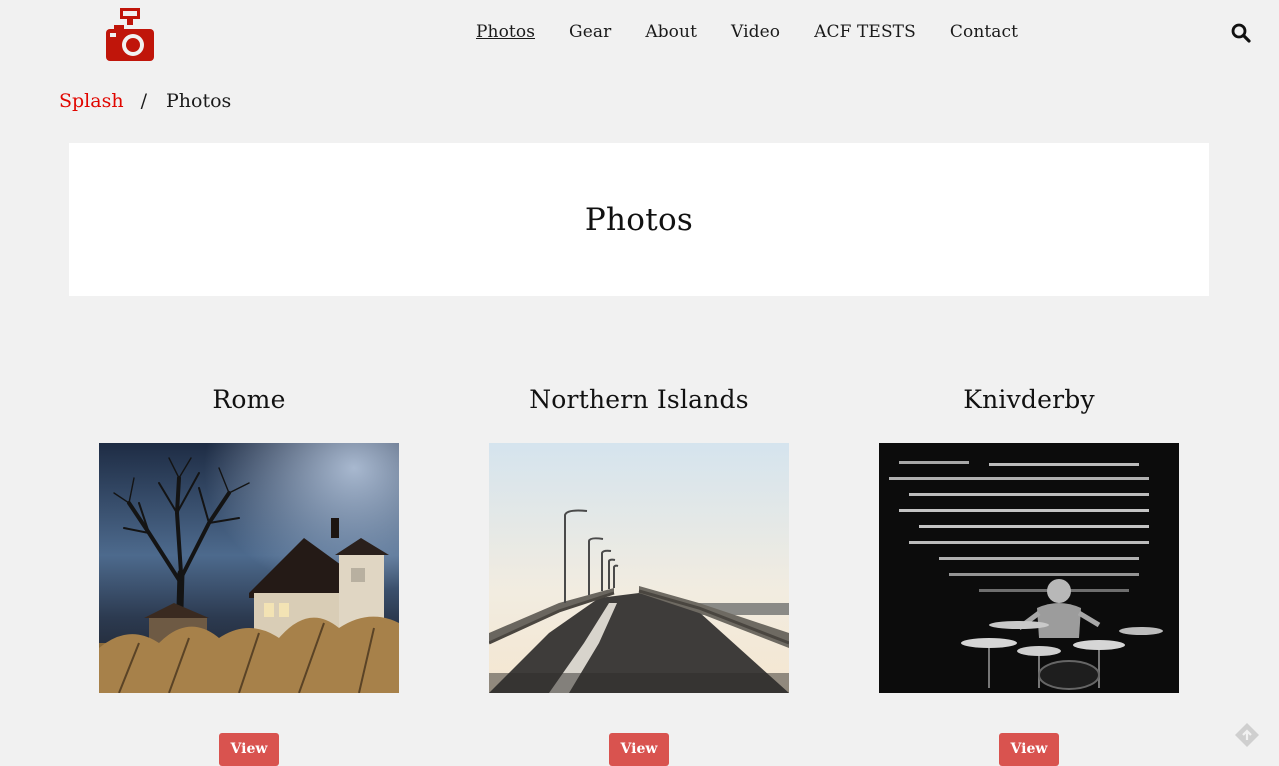 The image size is (1279, 766). I want to click on nav-link-contact: Contact, so click(984, 32).